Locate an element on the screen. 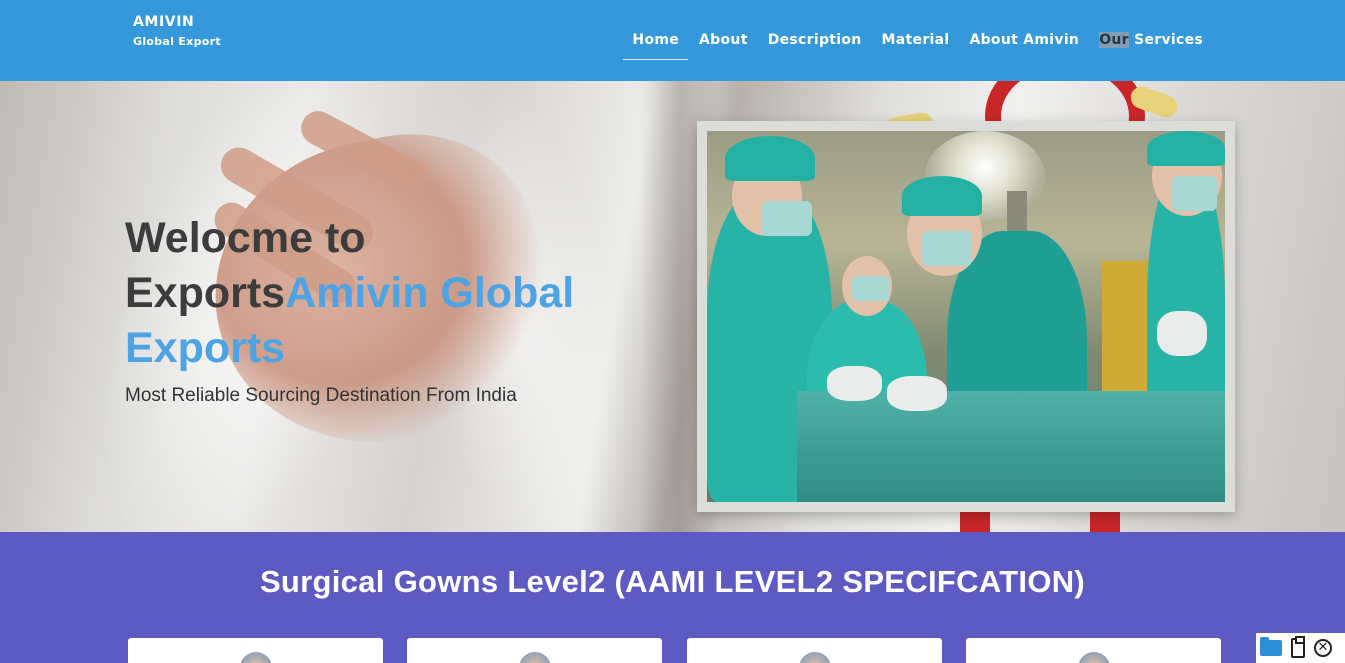 The width and height of the screenshot is (1345, 663). brand-tagline: Global Export is located at coordinates (177, 41).